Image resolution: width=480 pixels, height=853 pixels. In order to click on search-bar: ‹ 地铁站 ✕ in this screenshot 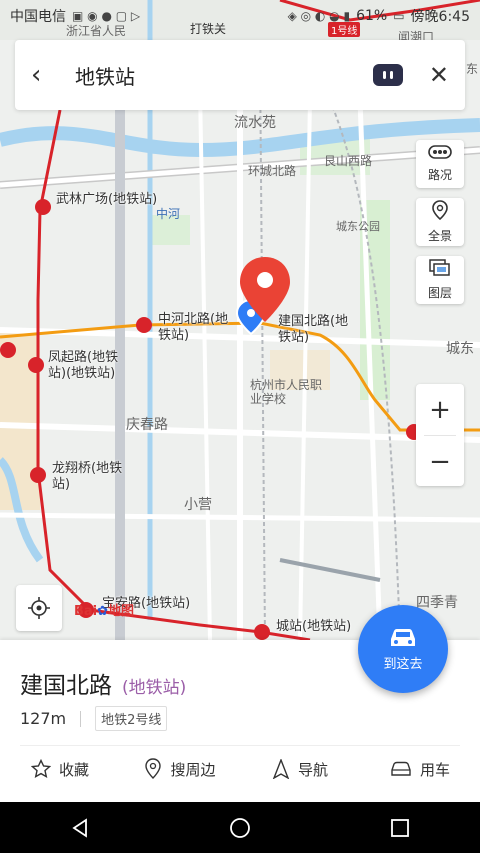, I will do `click(240, 75)`.